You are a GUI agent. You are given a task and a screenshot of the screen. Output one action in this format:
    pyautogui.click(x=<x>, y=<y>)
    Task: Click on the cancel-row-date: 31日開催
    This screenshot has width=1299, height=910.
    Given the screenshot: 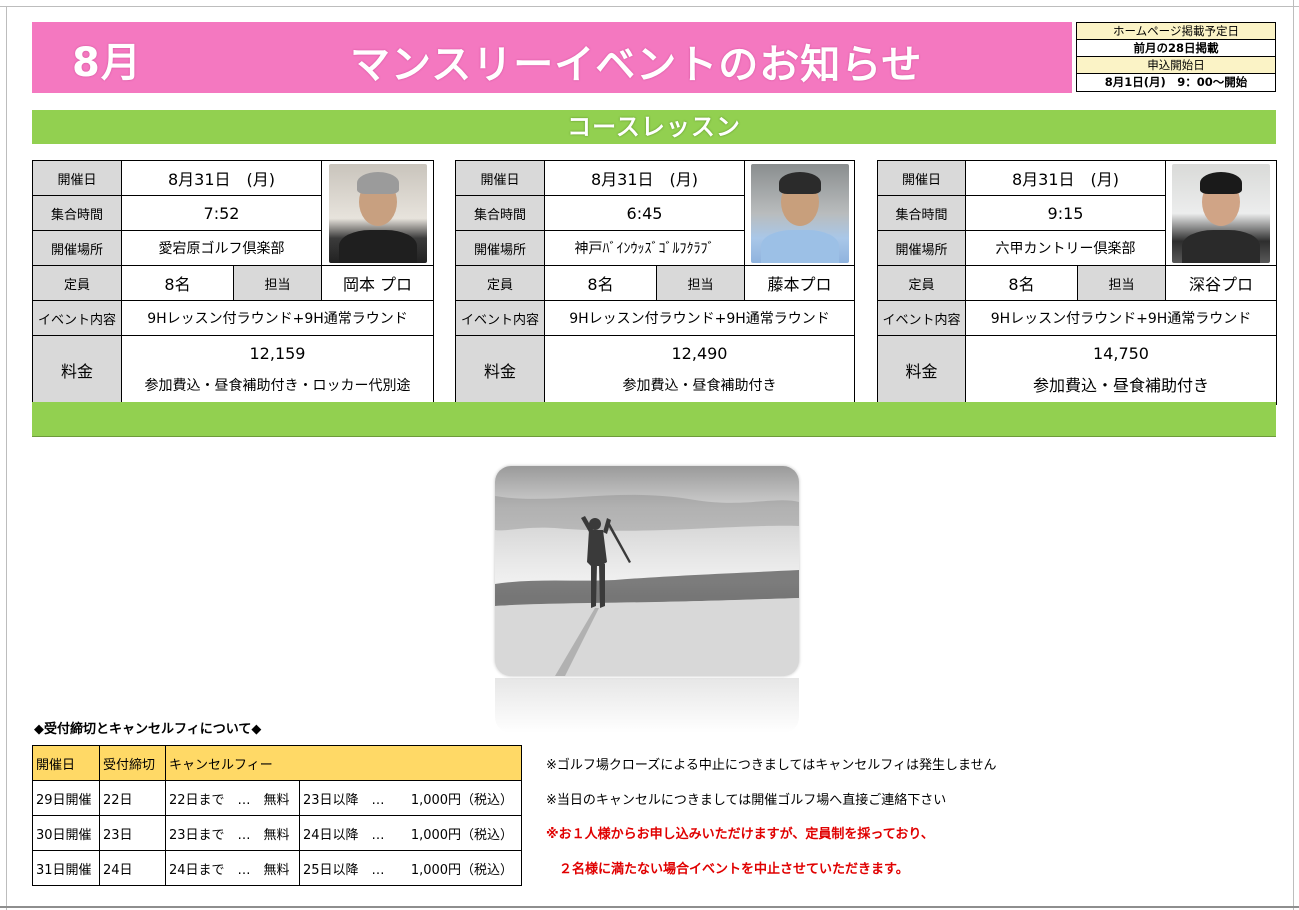 What is the action you would take?
    pyautogui.click(x=66, y=868)
    